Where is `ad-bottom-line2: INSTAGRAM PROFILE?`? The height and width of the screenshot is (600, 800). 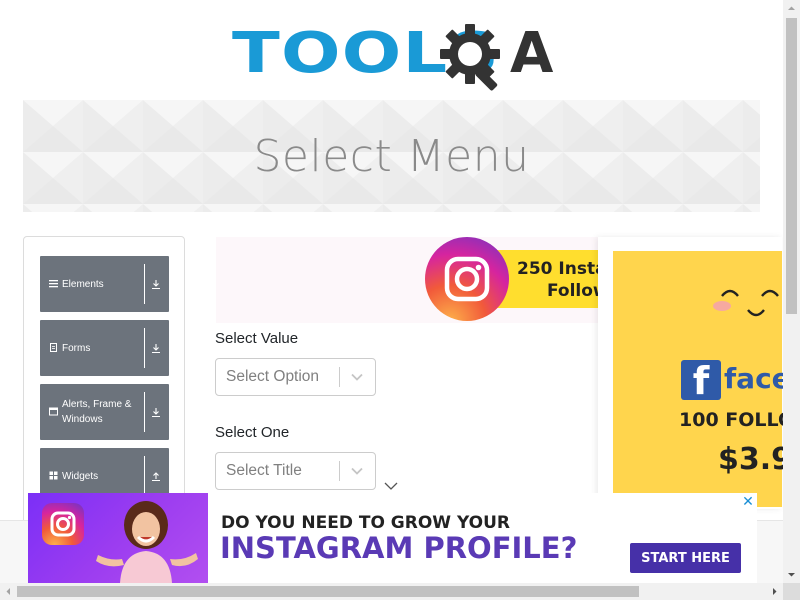 ad-bottom-line2: INSTAGRAM PROFILE? is located at coordinates (399, 548).